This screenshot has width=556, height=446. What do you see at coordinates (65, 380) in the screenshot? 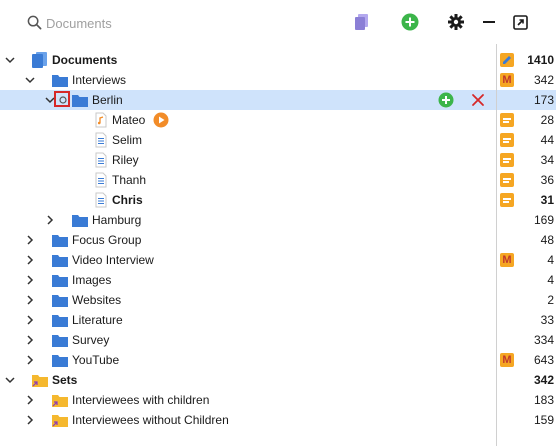
I see `tree-label-sets: Sets` at bounding box center [65, 380].